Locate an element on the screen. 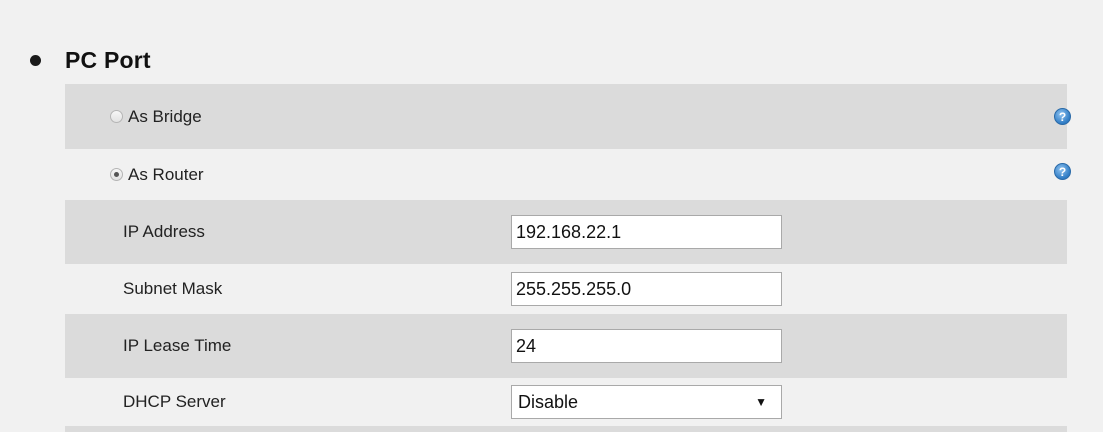  as-bridge-option: As Bridge is located at coordinates (133, 117).